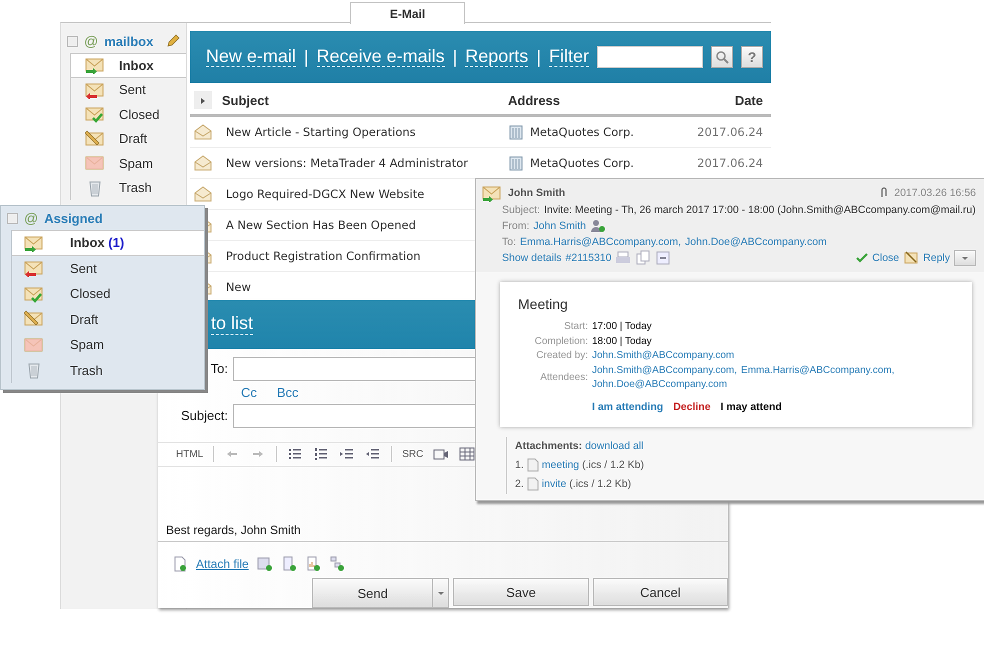  What do you see at coordinates (325, 194) in the screenshot?
I see `subject-cell: Logo Required-DGCX New Website` at bounding box center [325, 194].